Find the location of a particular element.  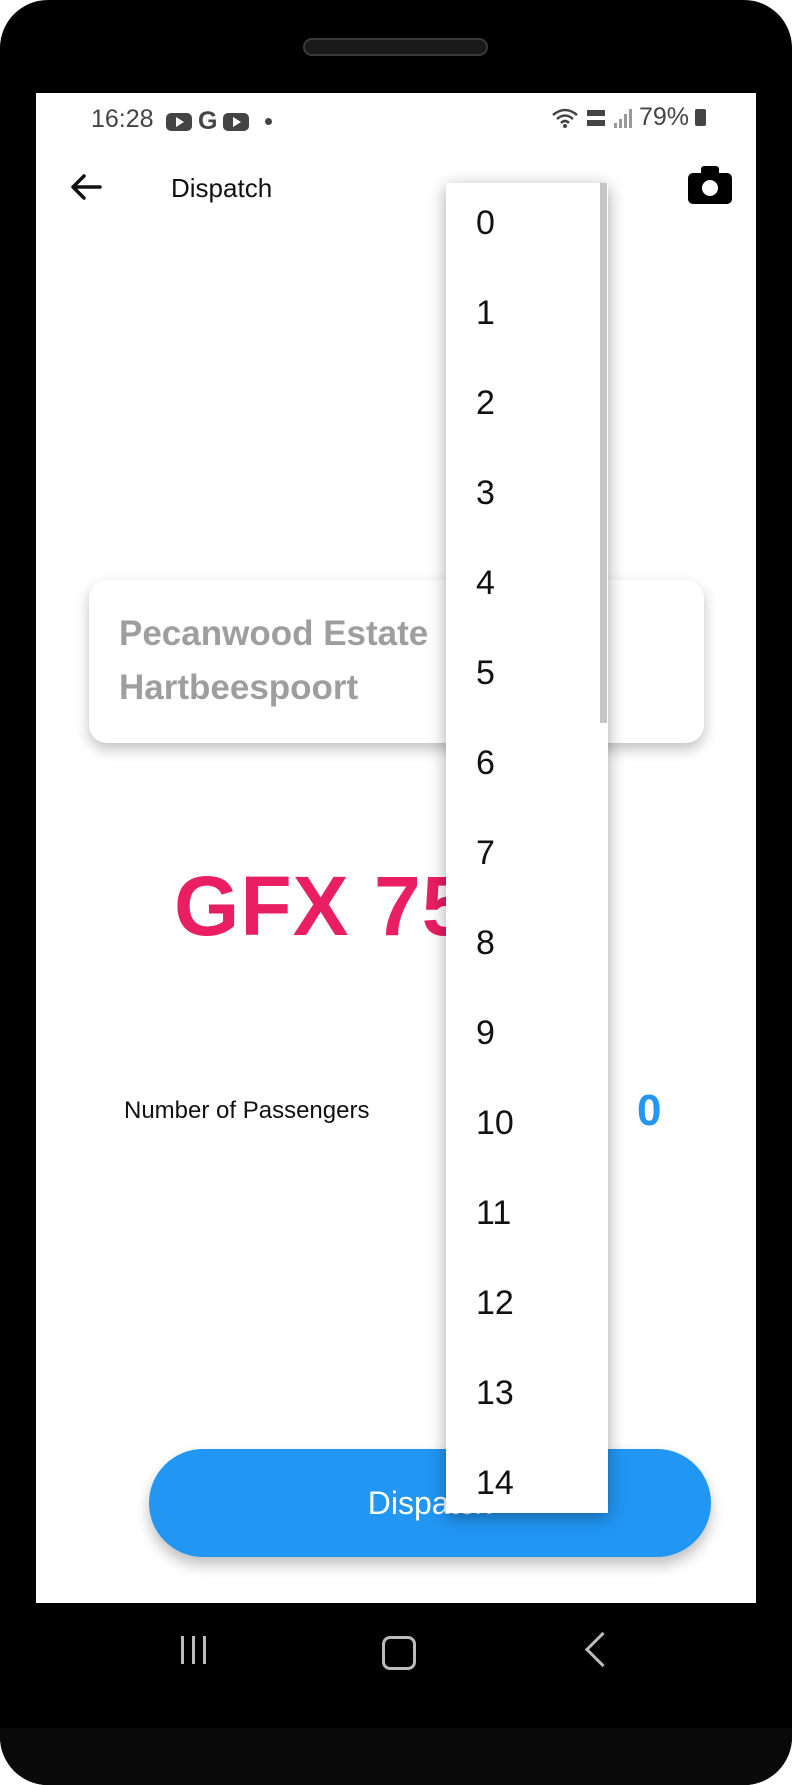

notification-icons: G is located at coordinates (219, 121).